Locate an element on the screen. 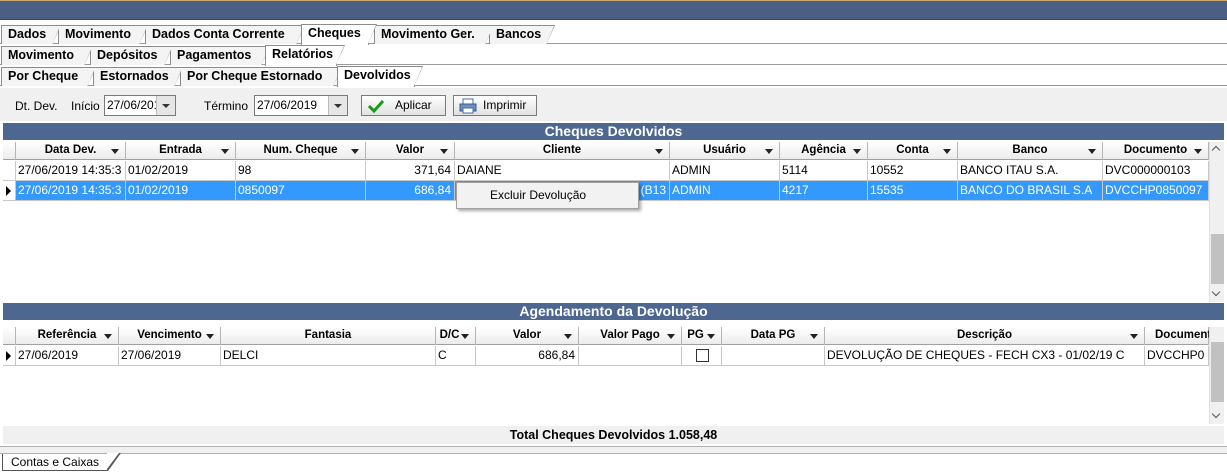  col-data-pg: Data PG is located at coordinates (773, 336).